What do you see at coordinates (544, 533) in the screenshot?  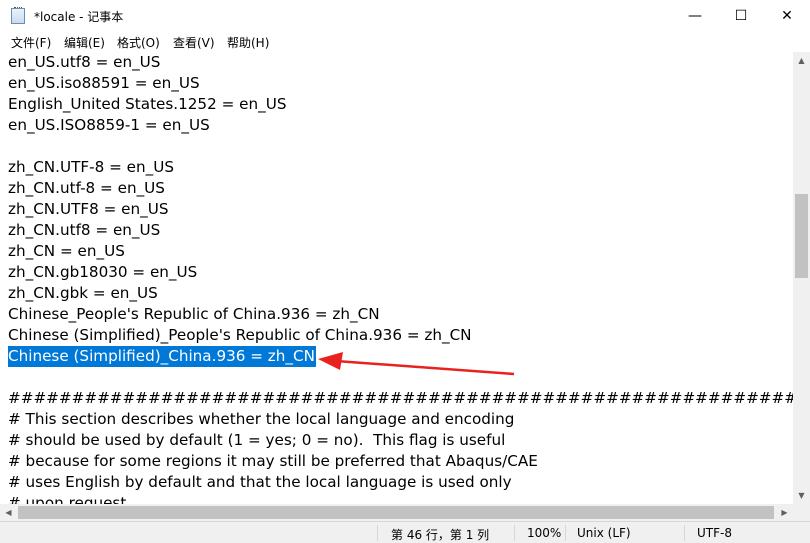 I see `zoom-level: 100%` at bounding box center [544, 533].